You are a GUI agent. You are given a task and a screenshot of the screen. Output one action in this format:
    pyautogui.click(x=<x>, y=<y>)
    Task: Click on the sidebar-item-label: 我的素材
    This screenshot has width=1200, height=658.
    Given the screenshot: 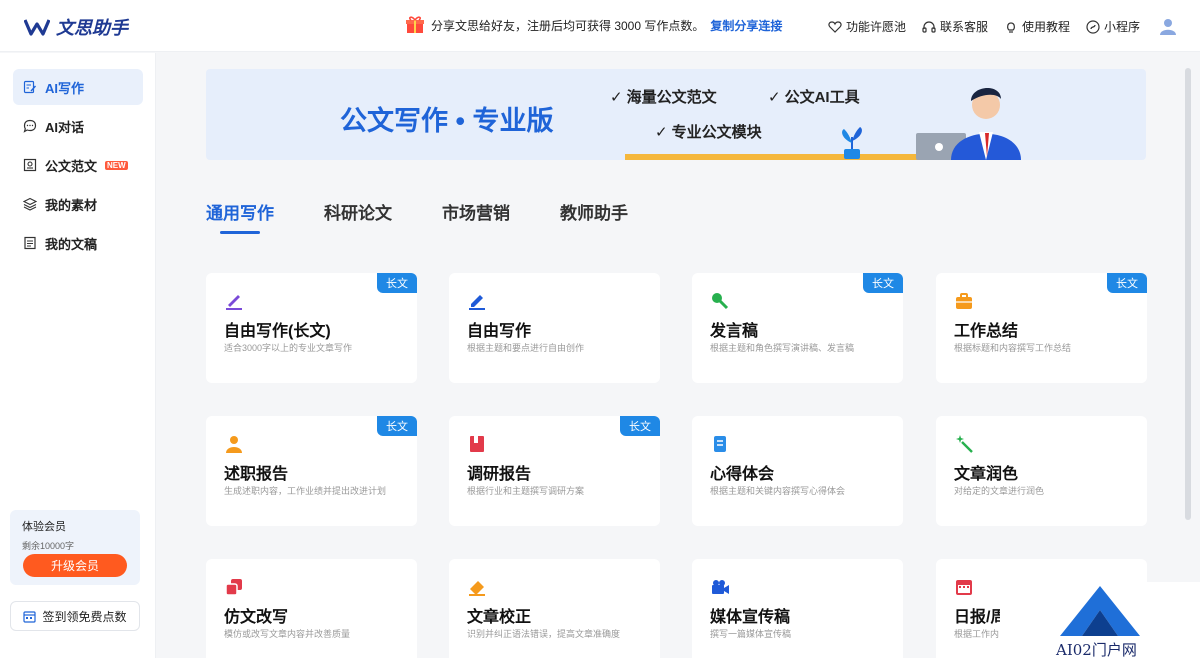 What is the action you would take?
    pyautogui.click(x=71, y=205)
    